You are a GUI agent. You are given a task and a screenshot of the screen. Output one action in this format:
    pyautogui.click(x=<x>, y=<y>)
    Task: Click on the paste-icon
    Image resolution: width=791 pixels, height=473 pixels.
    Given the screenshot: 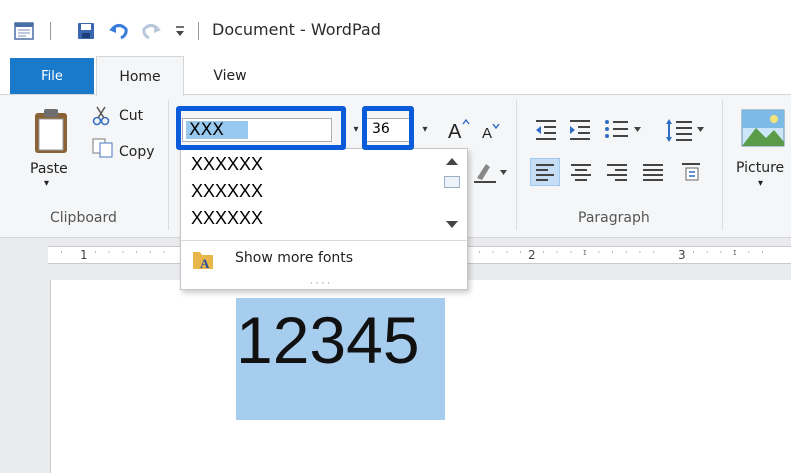 What is the action you would take?
    pyautogui.click(x=52, y=132)
    